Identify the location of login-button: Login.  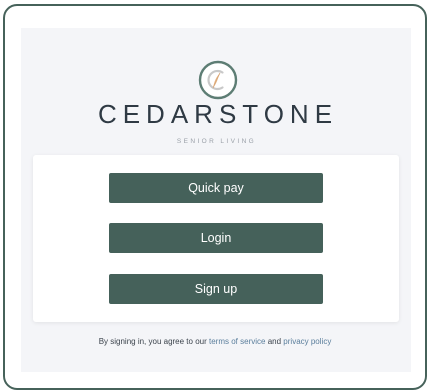
(216, 238).